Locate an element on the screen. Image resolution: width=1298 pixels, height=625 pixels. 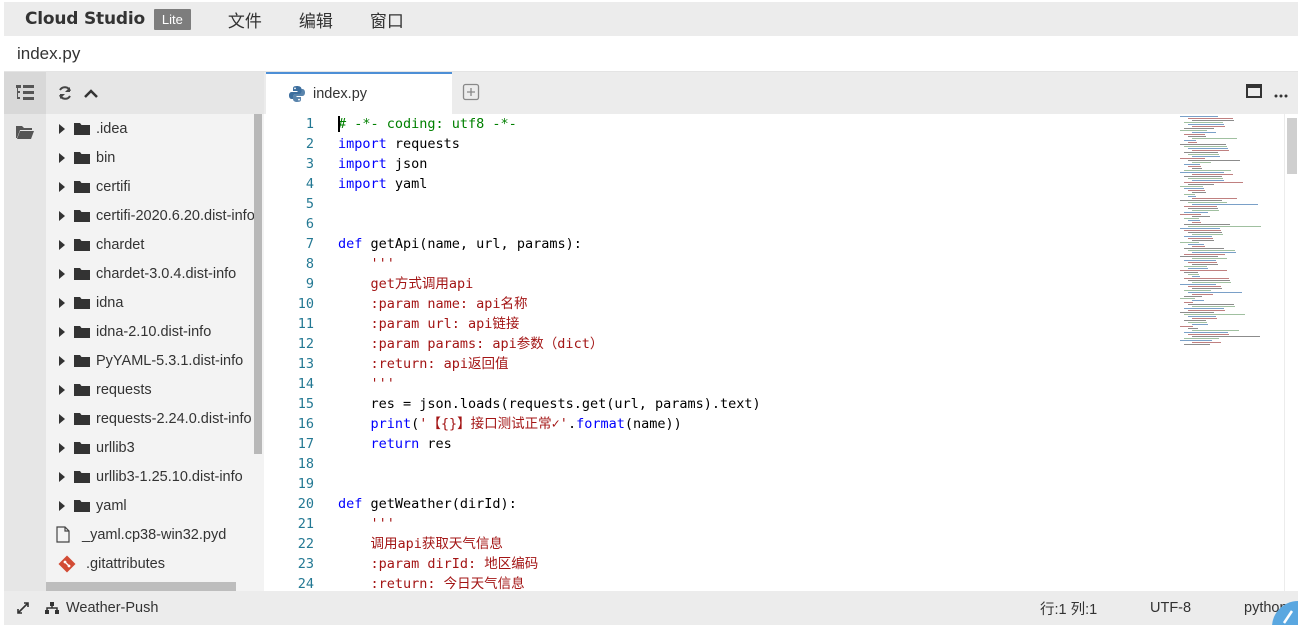
code-line: print('【{}】接口测试正常✓'.format(name)) is located at coordinates (758, 424).